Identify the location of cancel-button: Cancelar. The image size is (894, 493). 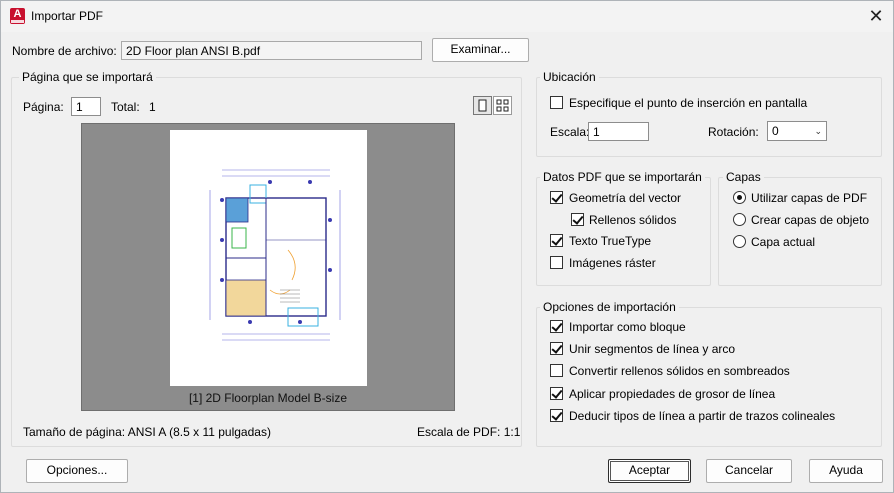
(749, 471).